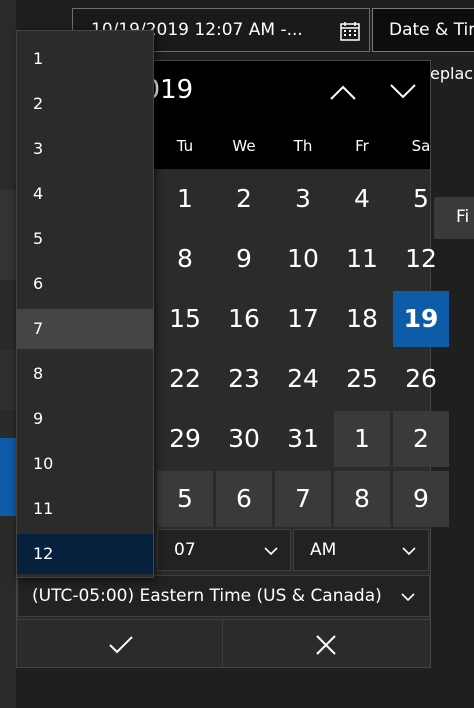 Image resolution: width=474 pixels, height=708 pixels. I want to click on close-icon, so click(326, 645).